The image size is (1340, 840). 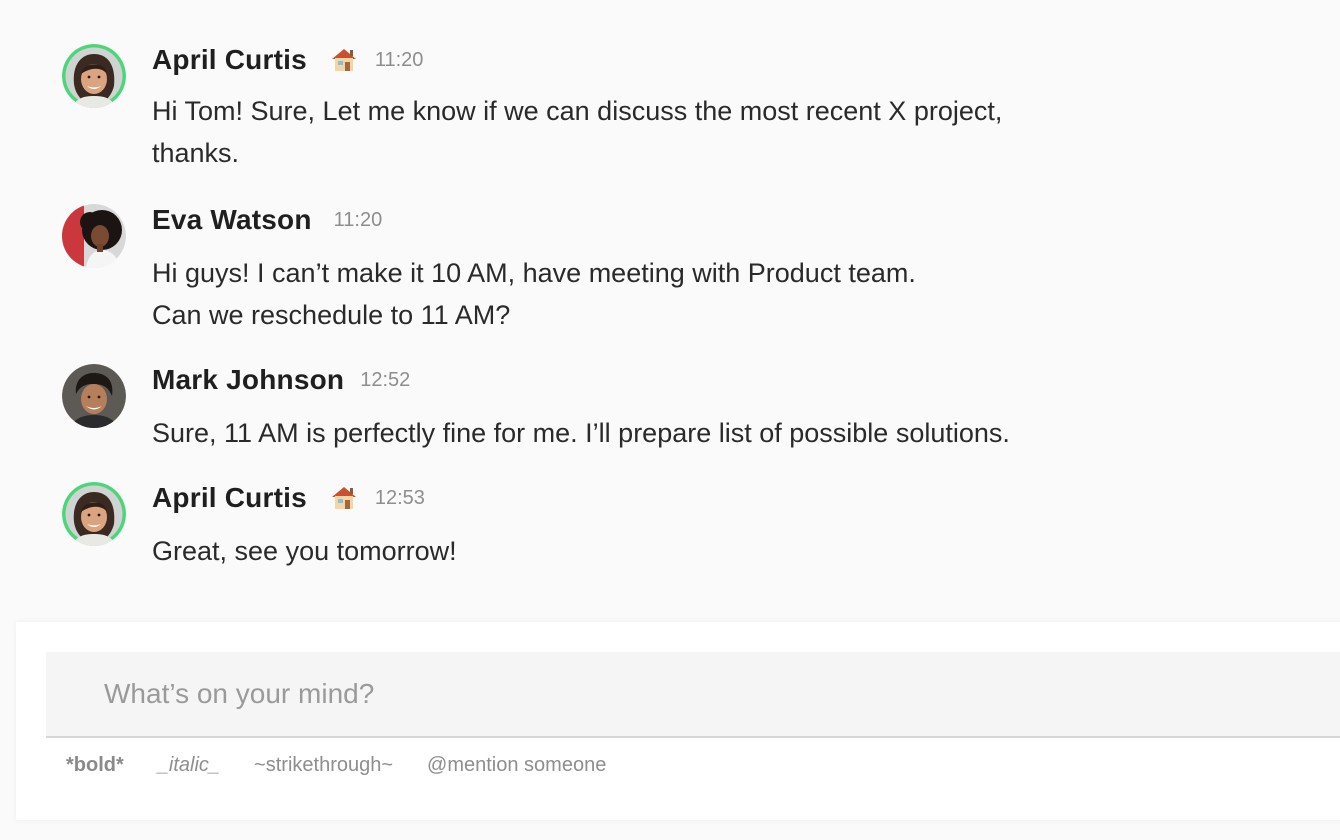 What do you see at coordinates (324, 765) in the screenshot?
I see `strikethrough-hint: ~strikethrough~` at bounding box center [324, 765].